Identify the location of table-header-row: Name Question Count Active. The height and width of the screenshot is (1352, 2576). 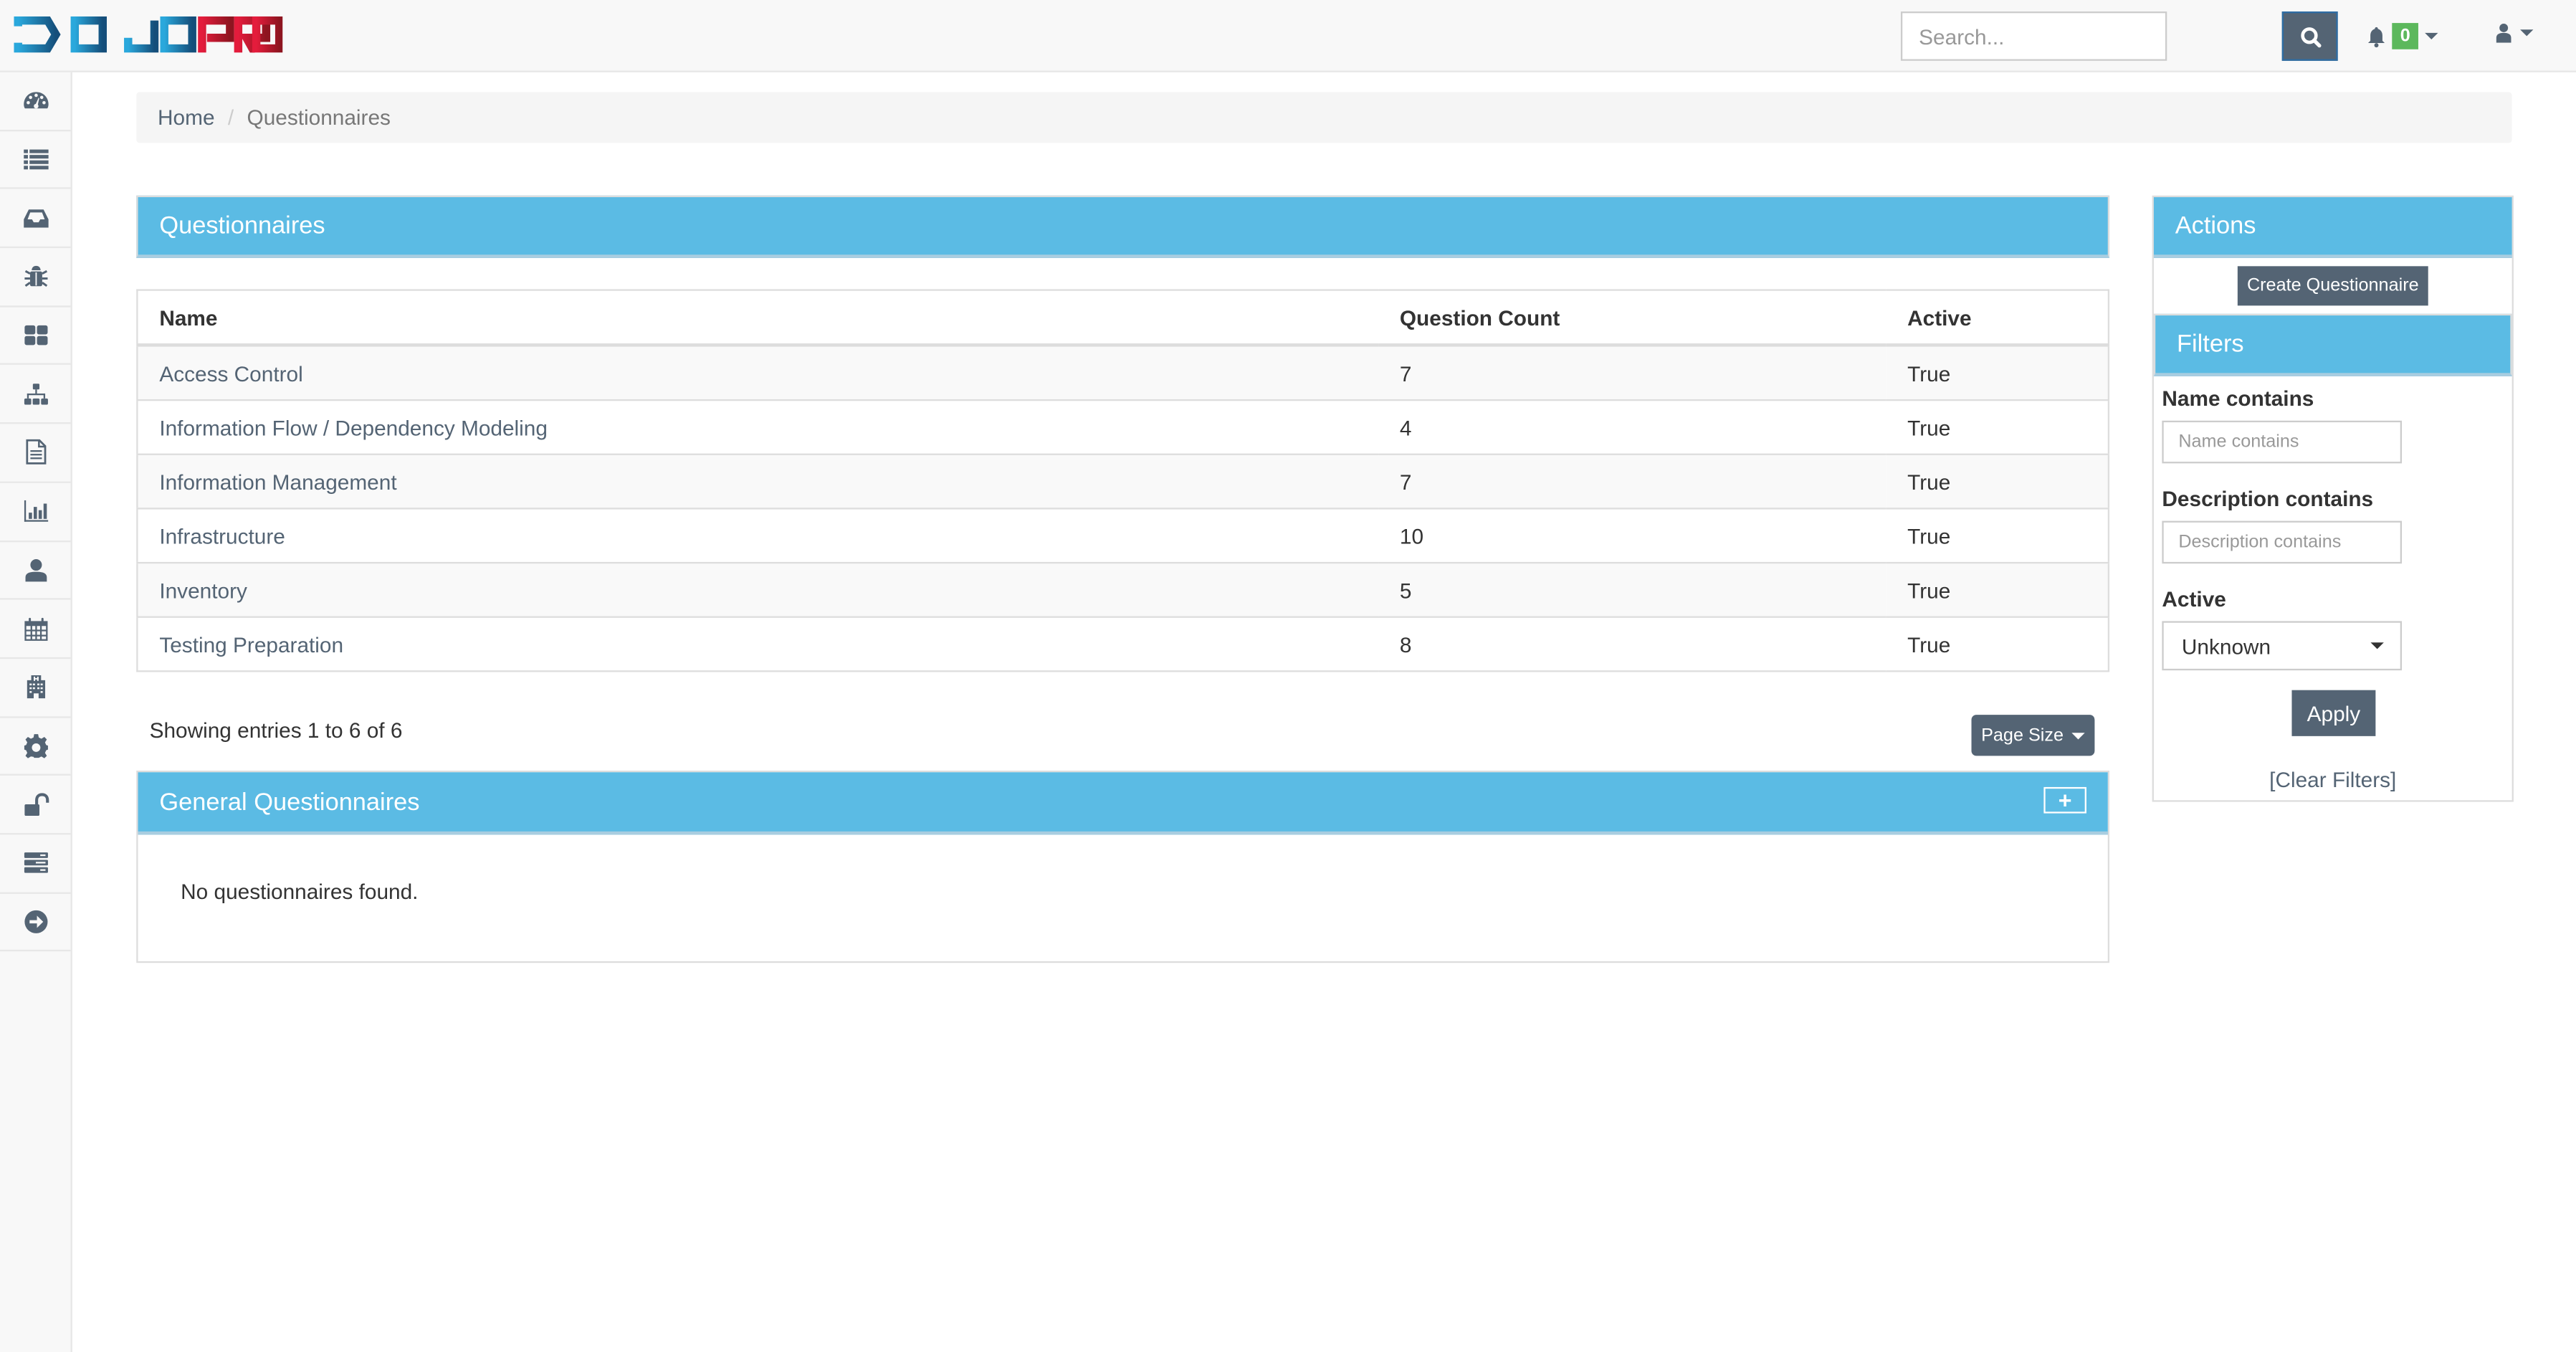
(1123, 318).